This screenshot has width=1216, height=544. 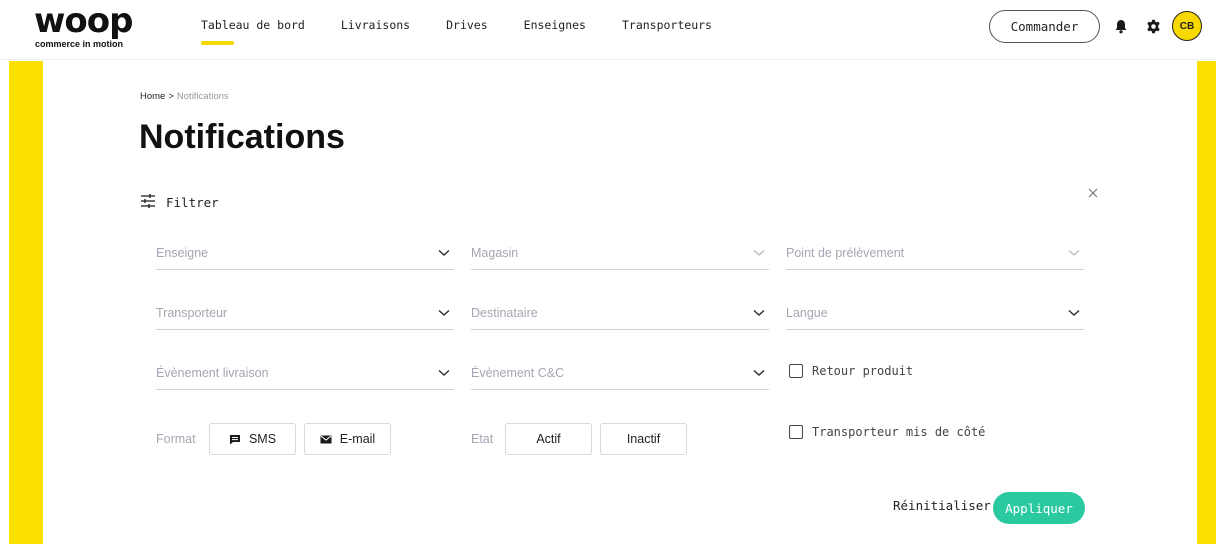 I want to click on enseigne-select: Enseigne, so click(x=305, y=255).